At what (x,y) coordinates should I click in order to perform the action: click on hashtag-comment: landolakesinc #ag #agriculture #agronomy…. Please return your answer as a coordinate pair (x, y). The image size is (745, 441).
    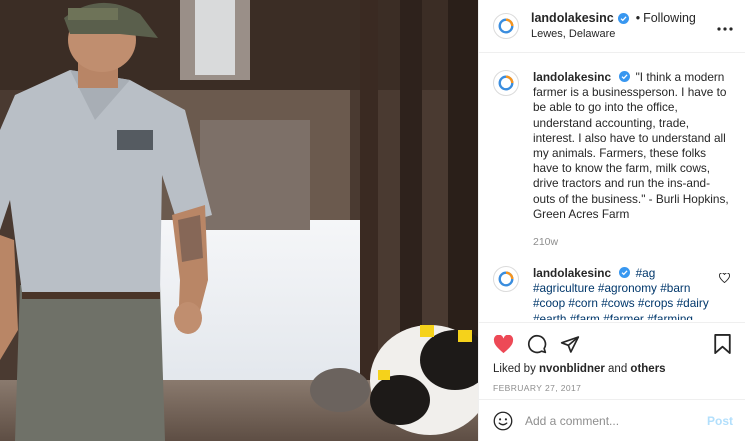
    Looking at the image, I should click on (612, 293).